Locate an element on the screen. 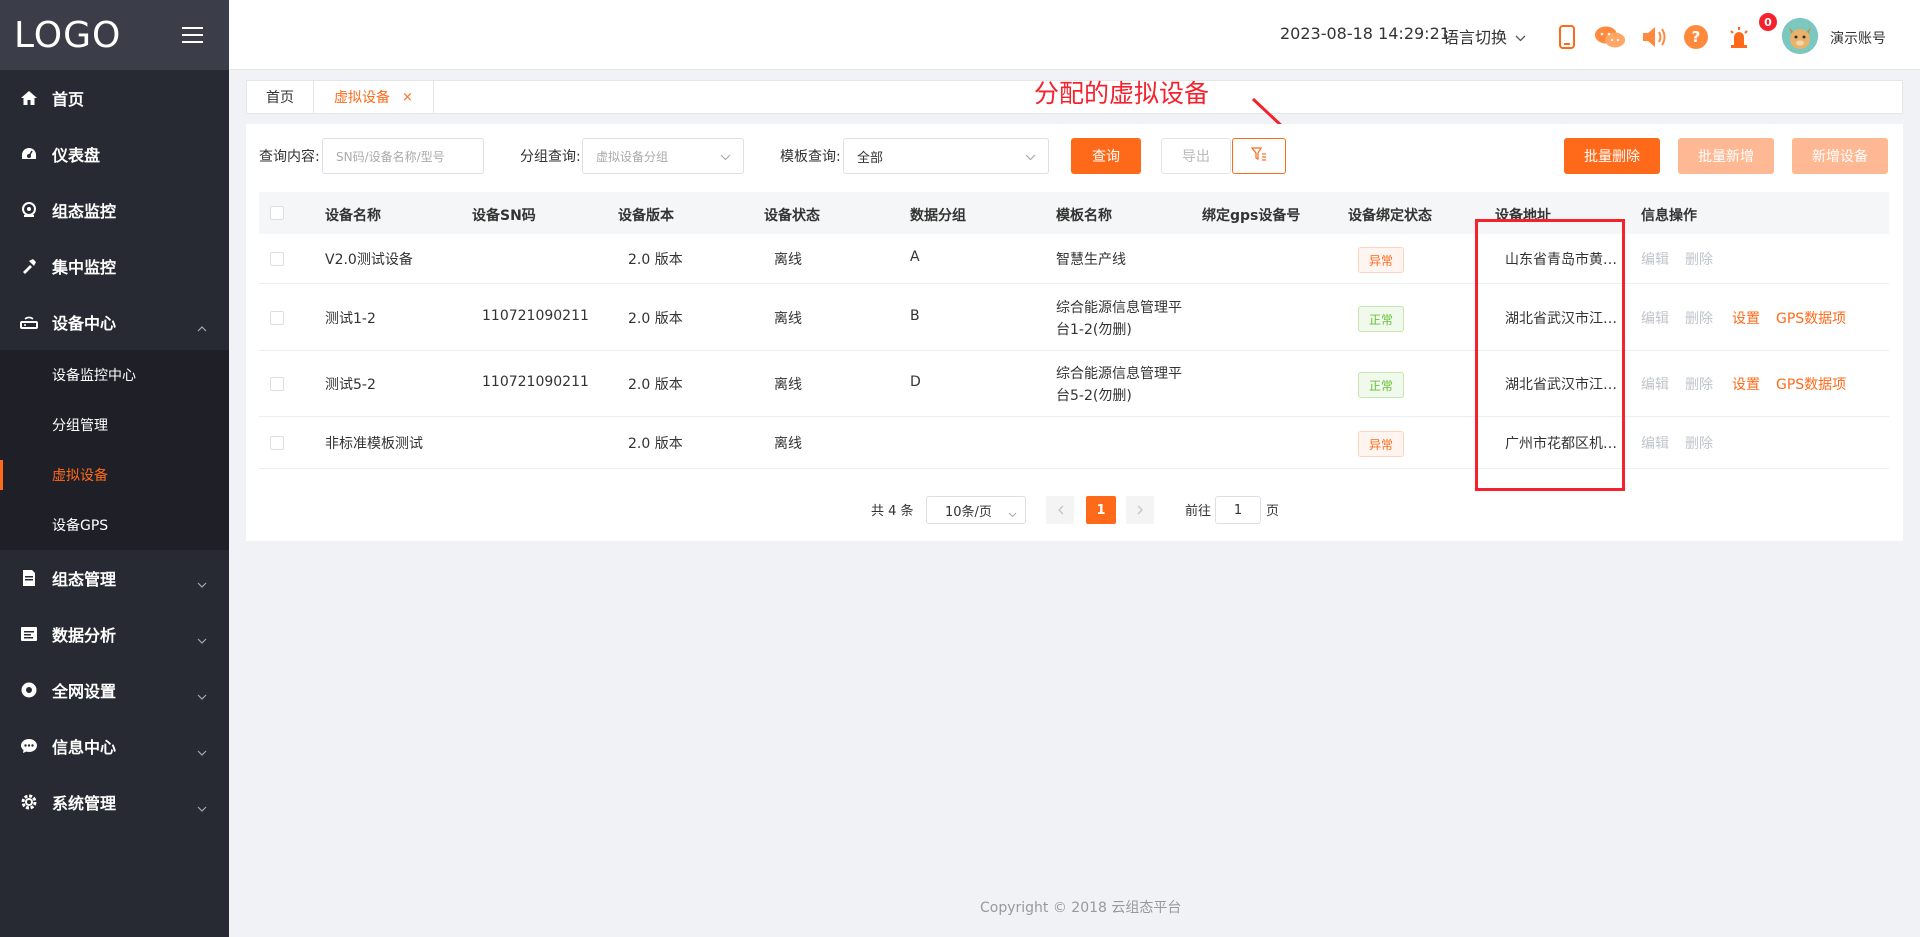 The height and width of the screenshot is (937, 1920). speaker-icon is located at coordinates (1654, 37).